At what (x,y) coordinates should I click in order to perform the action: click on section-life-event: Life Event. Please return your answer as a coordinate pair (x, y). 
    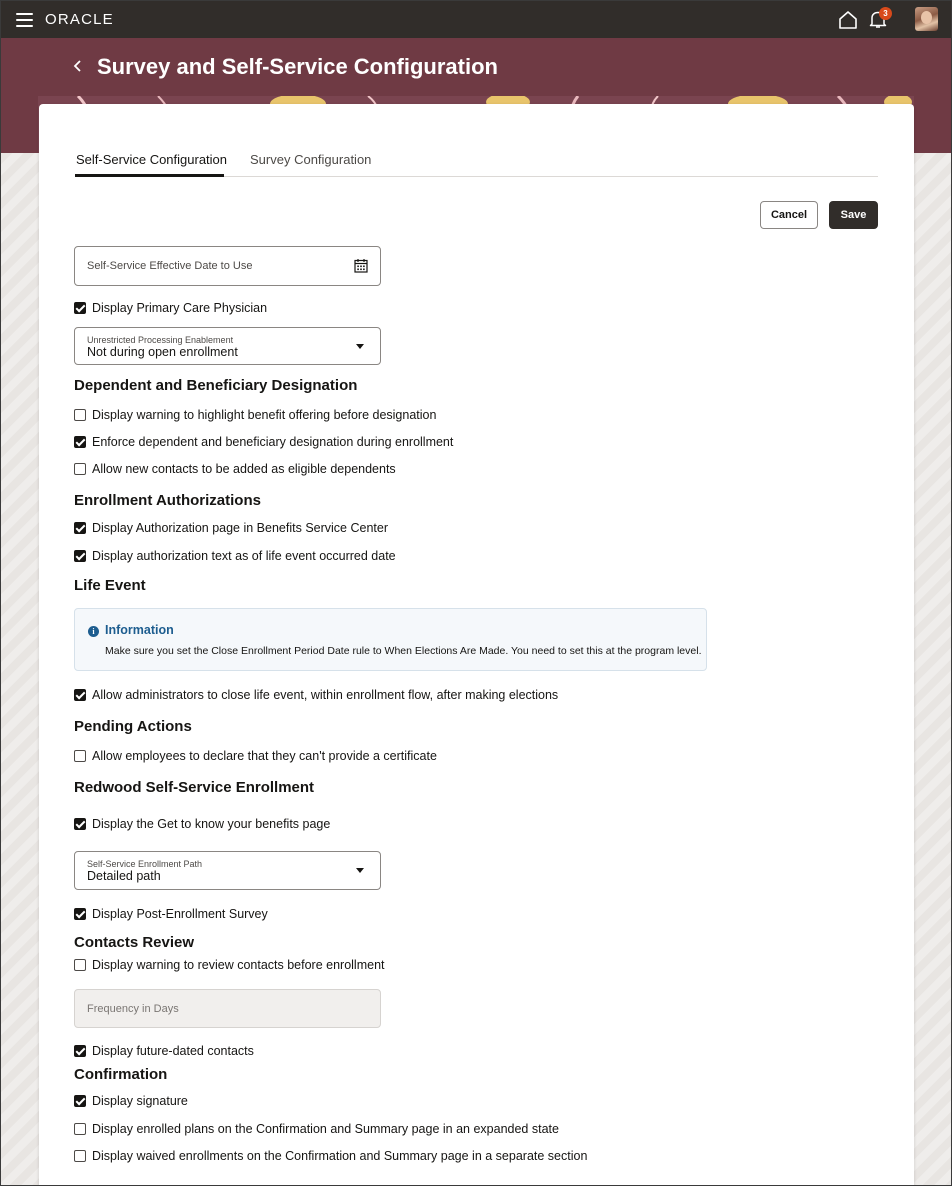
    Looking at the image, I should click on (110, 585).